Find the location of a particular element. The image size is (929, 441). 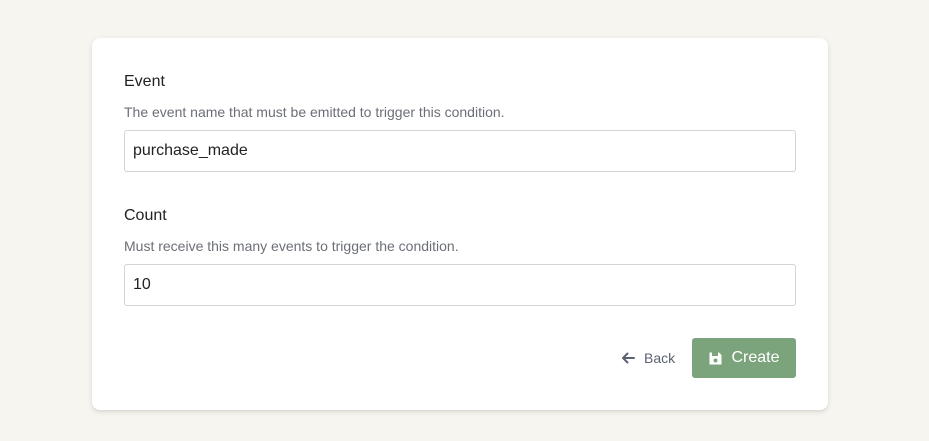

arrow-left-icon is located at coordinates (628, 358).